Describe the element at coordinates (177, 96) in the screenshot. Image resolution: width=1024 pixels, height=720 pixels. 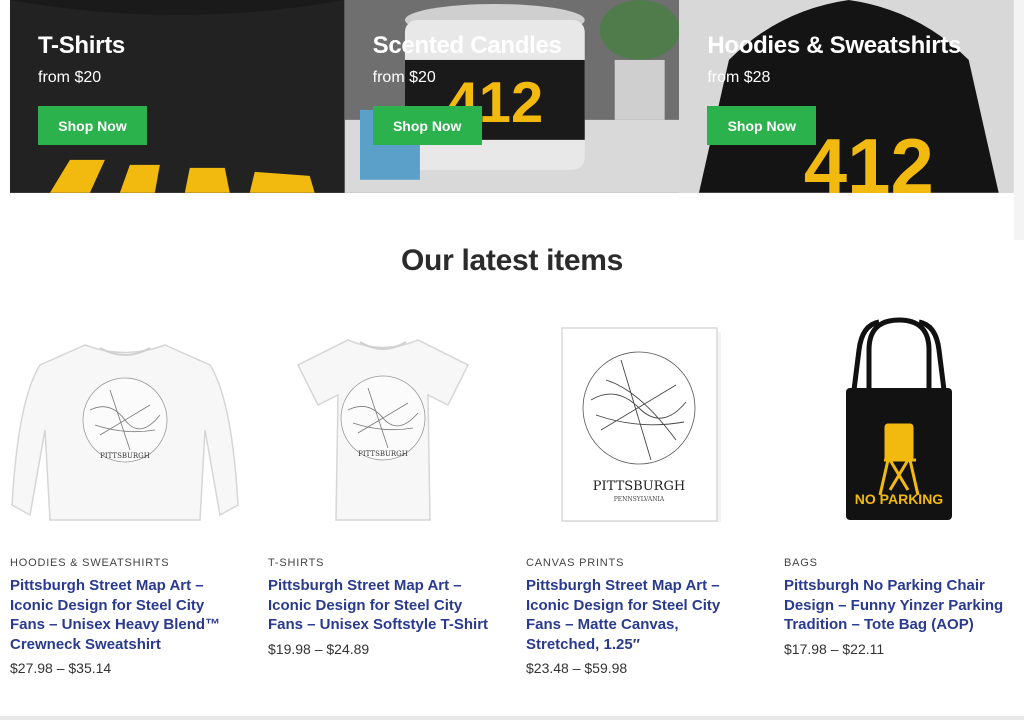
I see `banner-tshirts: T-Shirts from $20 Shop Now` at that location.